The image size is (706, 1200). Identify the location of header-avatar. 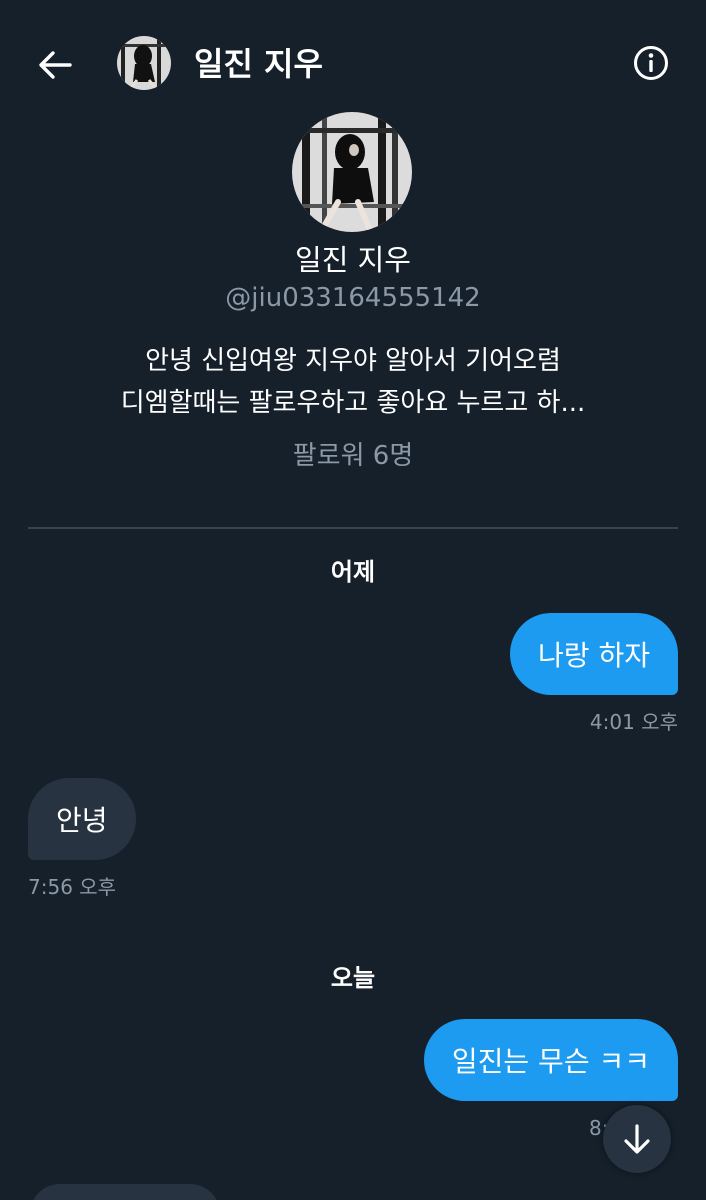
(144, 63).